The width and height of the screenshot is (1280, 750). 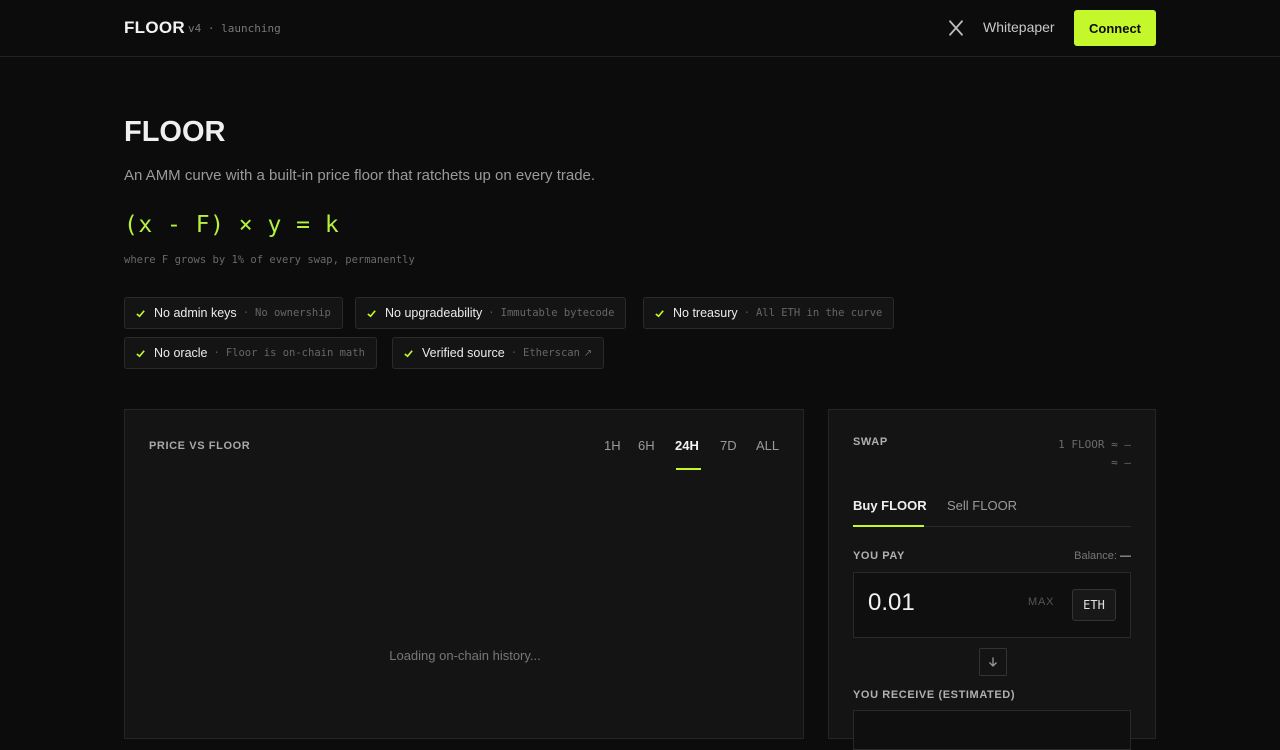 I want to click on range-tab-1h: 1H, so click(x=612, y=445).